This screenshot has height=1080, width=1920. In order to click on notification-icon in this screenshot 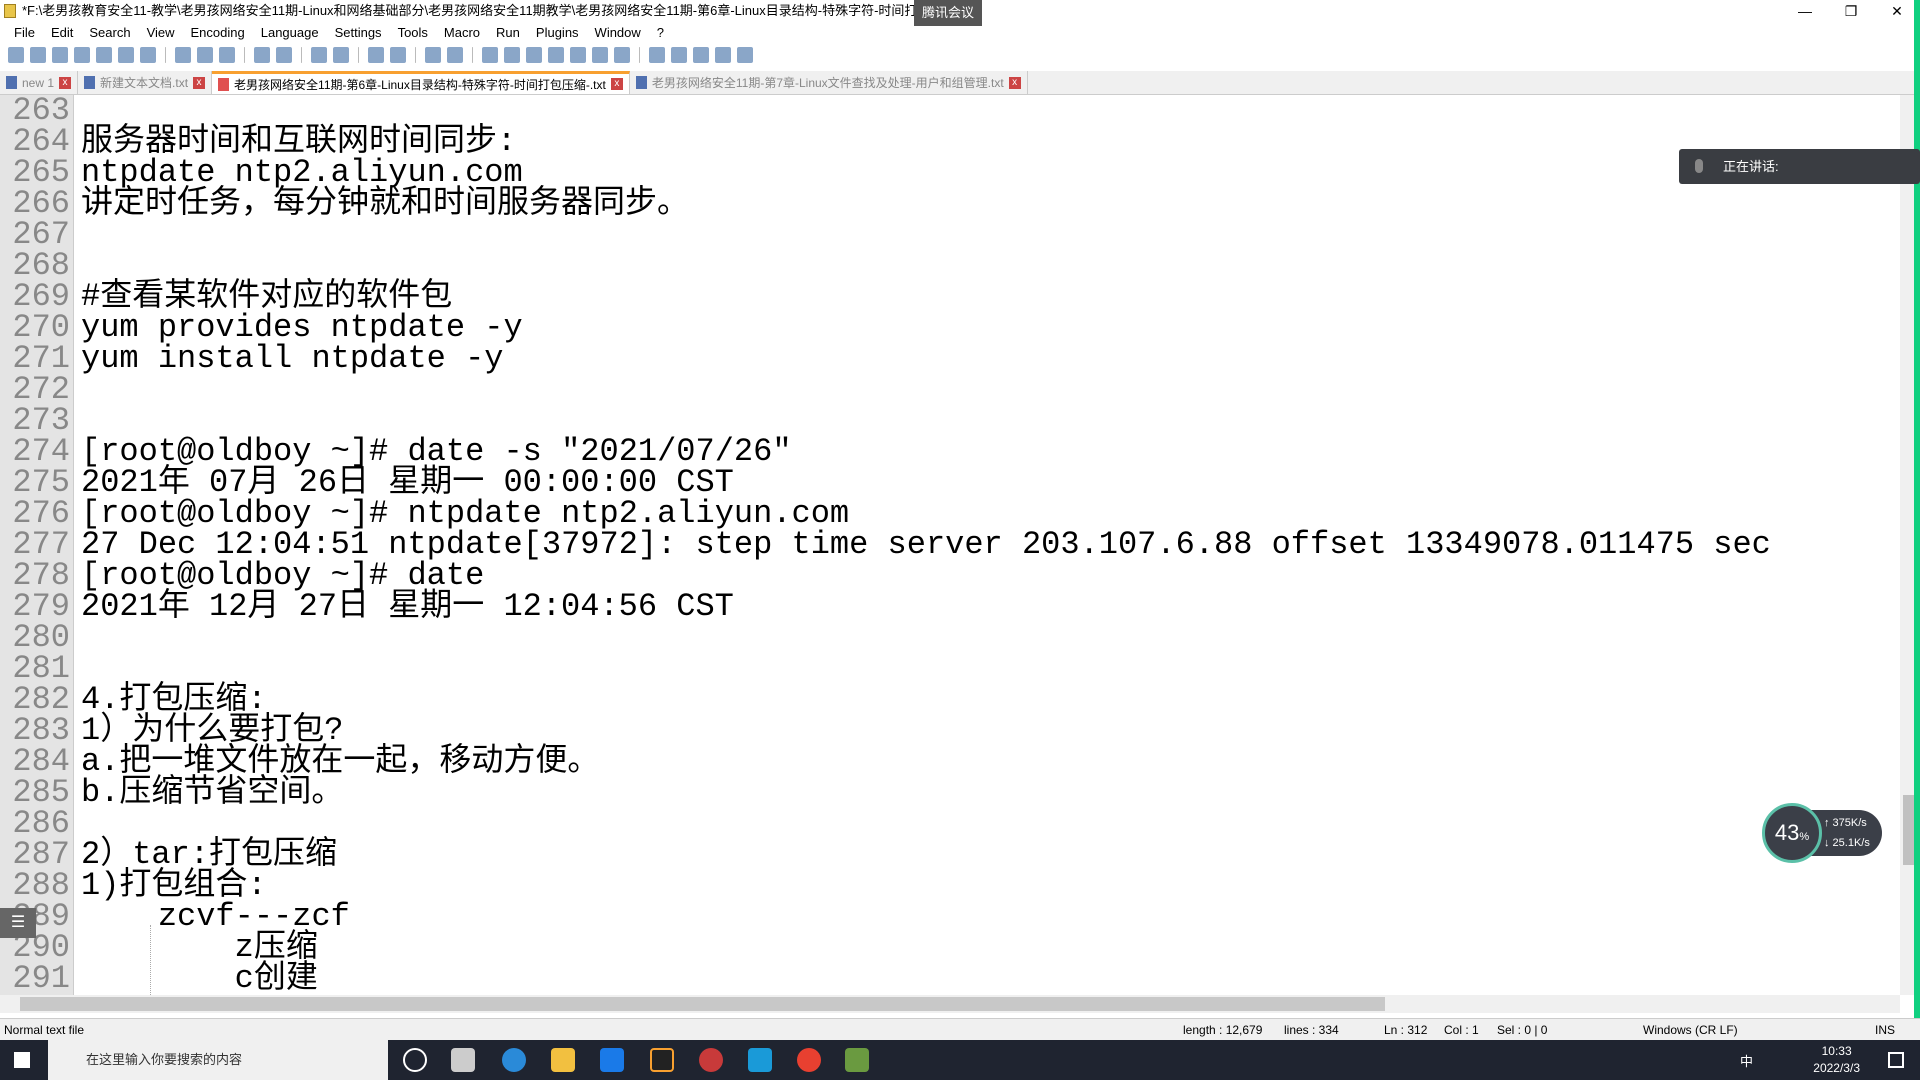, I will do `click(1896, 1060)`.